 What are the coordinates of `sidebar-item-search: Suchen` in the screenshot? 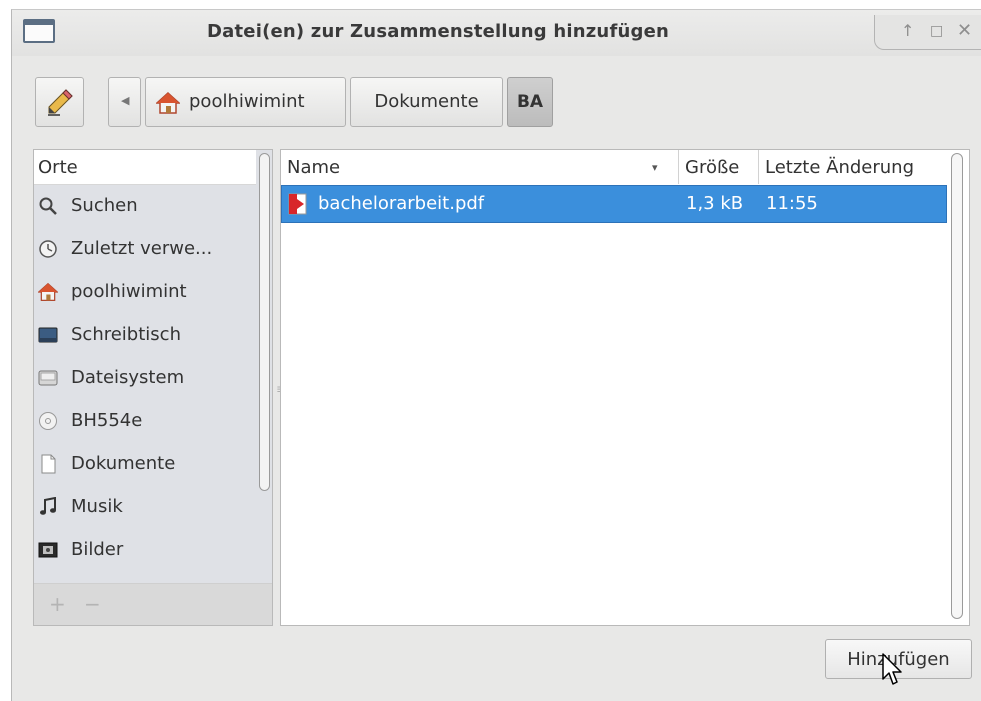 It's located at (145, 206).